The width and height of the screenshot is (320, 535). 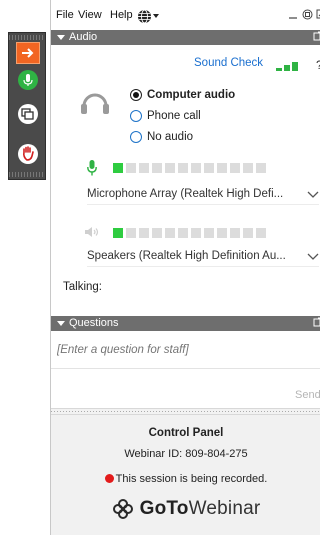 I want to click on brand-goto: GoTo, so click(x=164, y=508).